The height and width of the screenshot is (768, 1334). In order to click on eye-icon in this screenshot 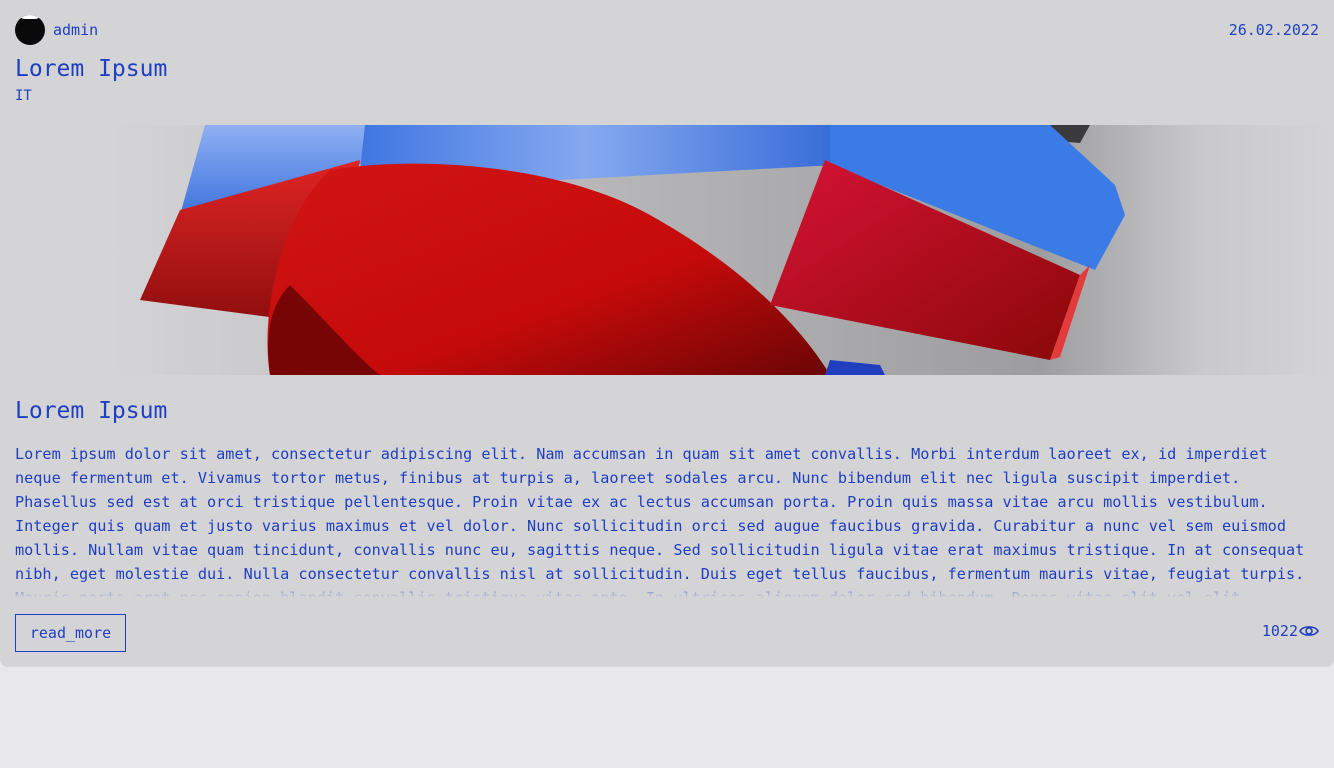, I will do `click(1309, 631)`.